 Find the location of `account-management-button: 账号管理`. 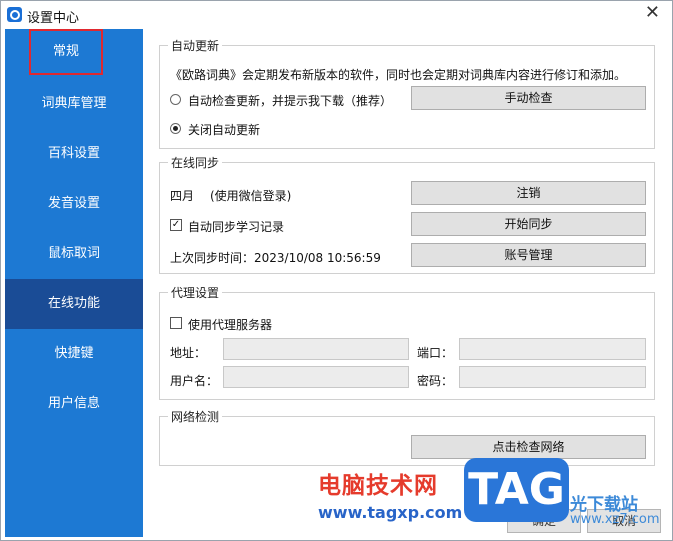

account-management-button: 账号管理 is located at coordinates (528, 255).